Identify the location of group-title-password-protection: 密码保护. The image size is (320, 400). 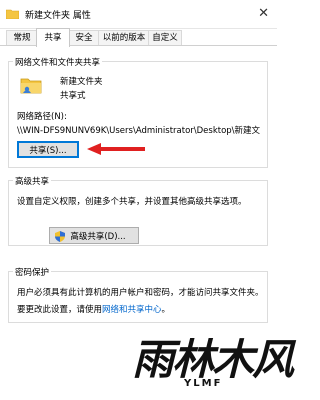
(32, 272).